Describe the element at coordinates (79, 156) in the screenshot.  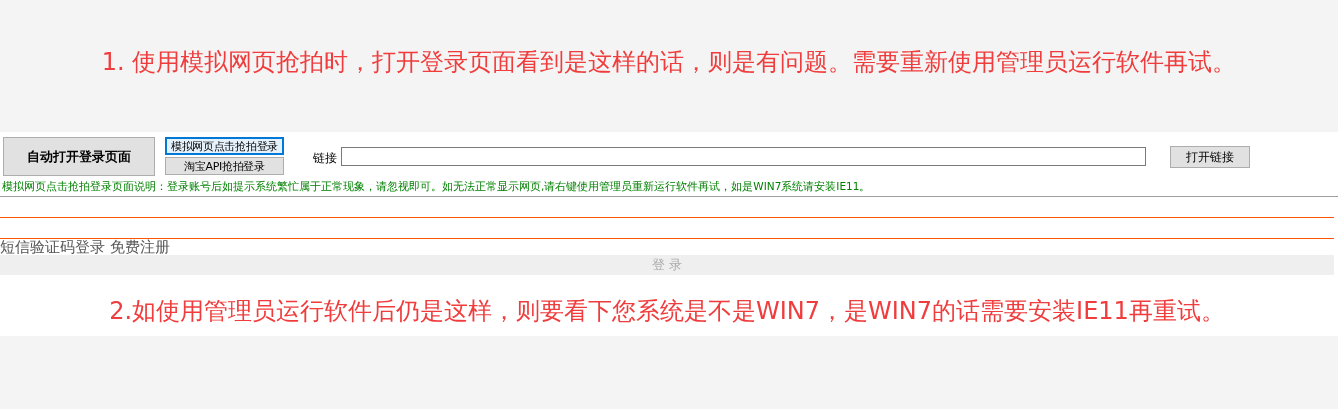
I see `open-login-button: 自动打开登录页面` at that location.